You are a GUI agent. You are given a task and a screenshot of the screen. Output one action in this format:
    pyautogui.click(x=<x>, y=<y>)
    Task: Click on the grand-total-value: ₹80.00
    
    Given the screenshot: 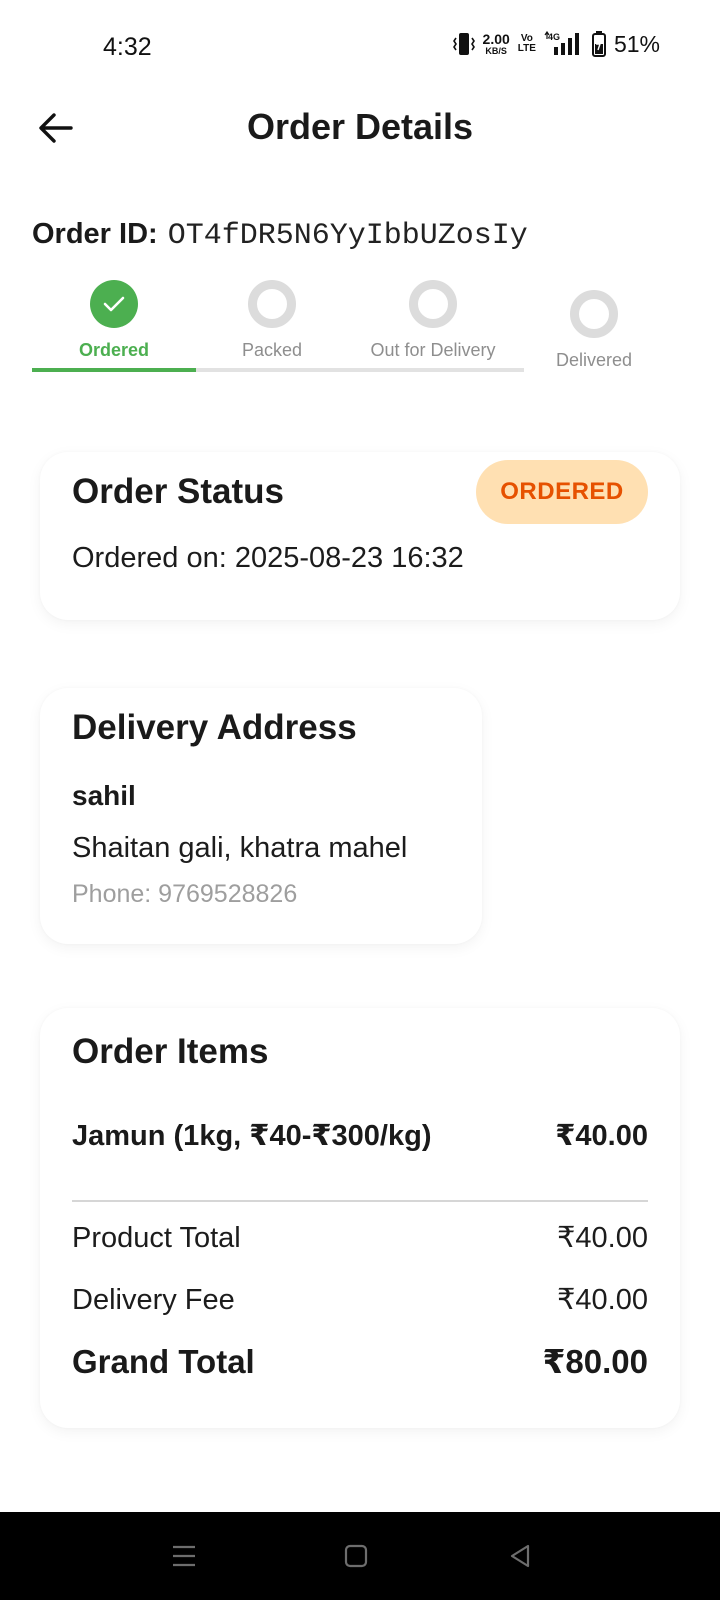 What is the action you would take?
    pyautogui.click(x=595, y=1361)
    